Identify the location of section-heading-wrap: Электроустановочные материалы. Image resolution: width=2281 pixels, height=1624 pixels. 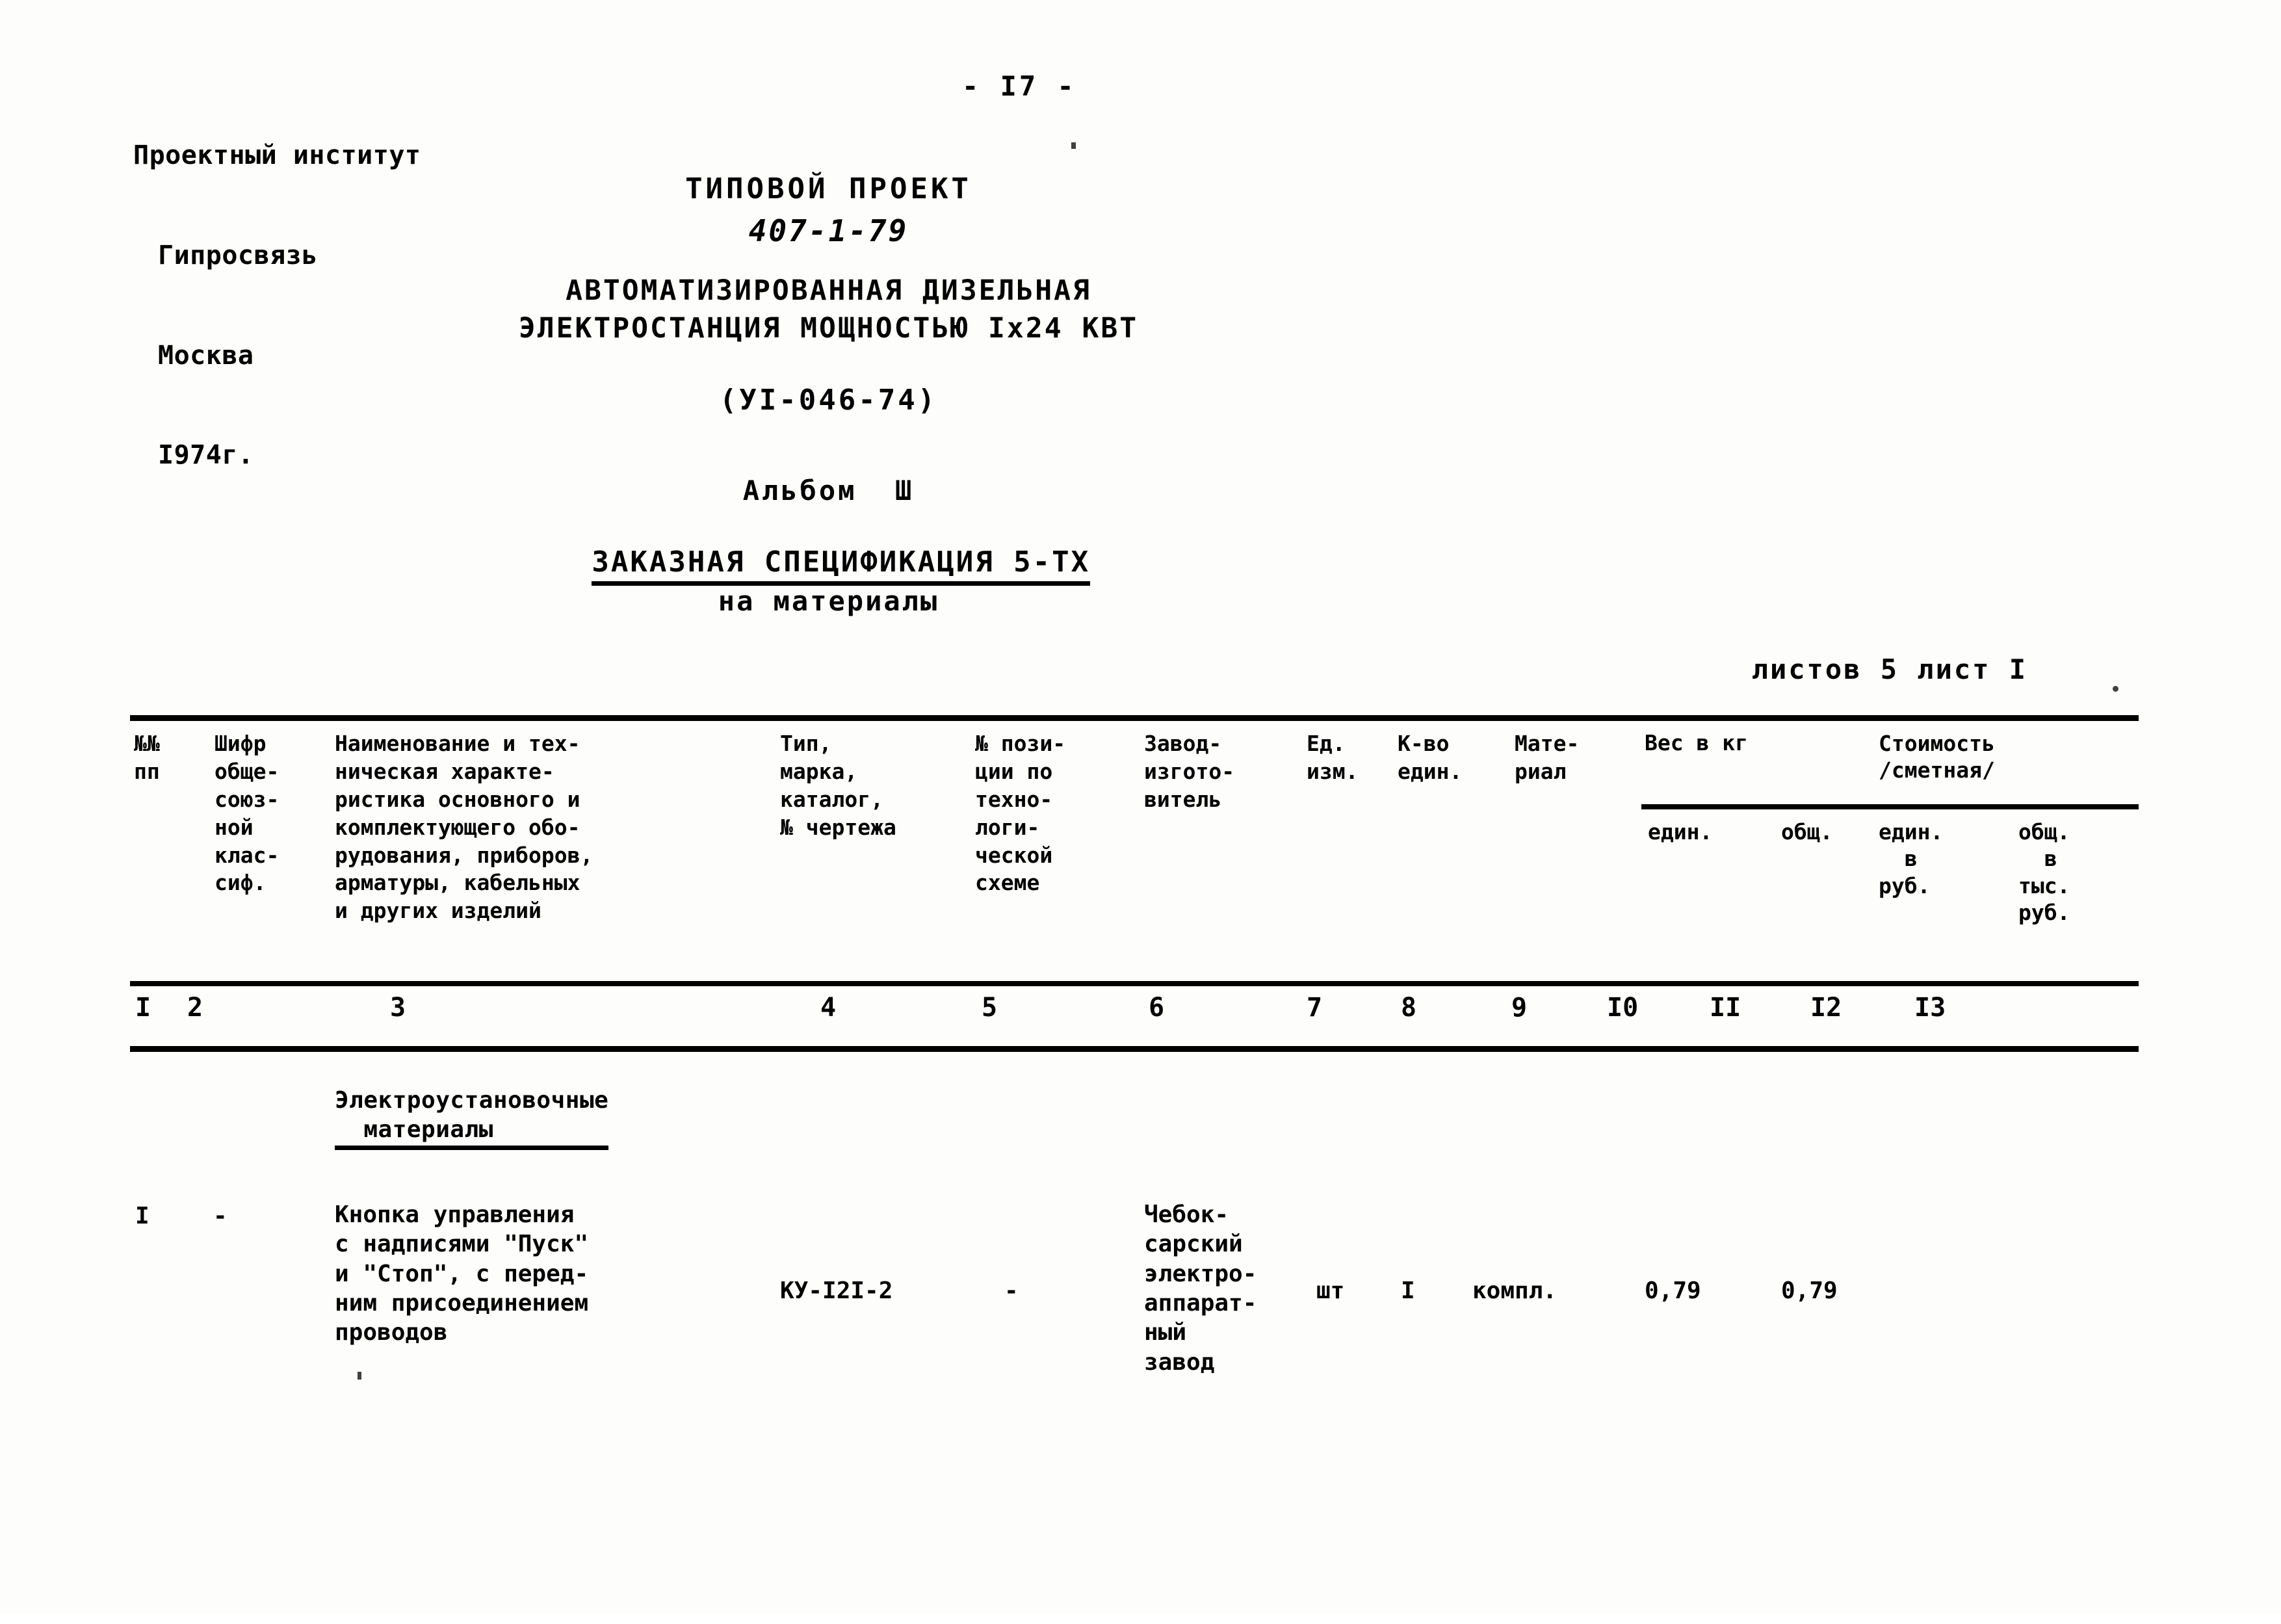
(472, 1118).